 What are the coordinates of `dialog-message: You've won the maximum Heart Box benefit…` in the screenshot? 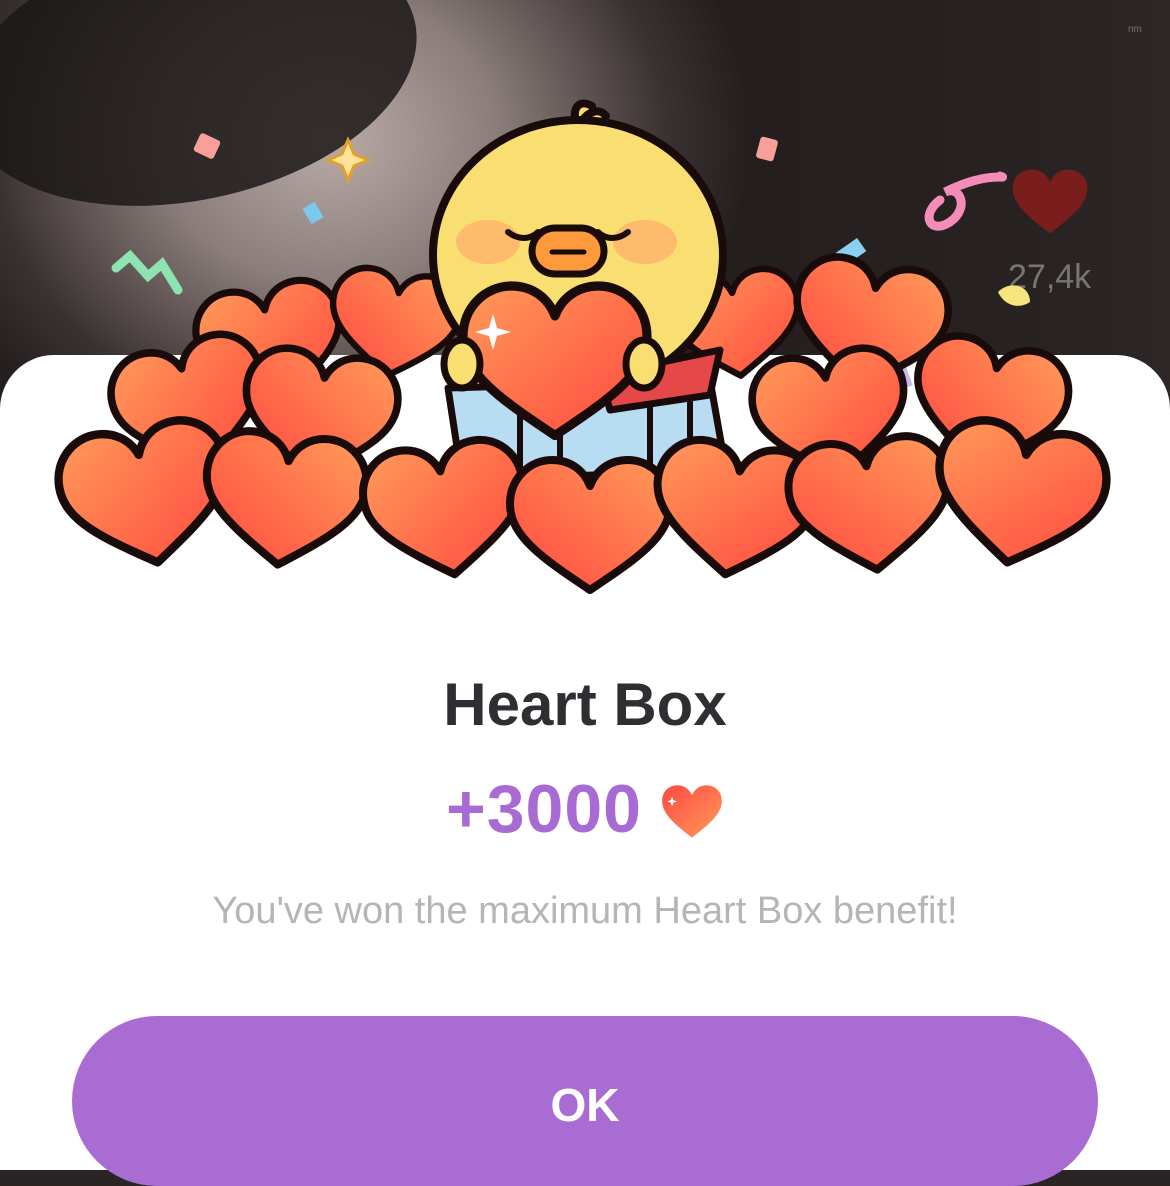 It's located at (585, 911).